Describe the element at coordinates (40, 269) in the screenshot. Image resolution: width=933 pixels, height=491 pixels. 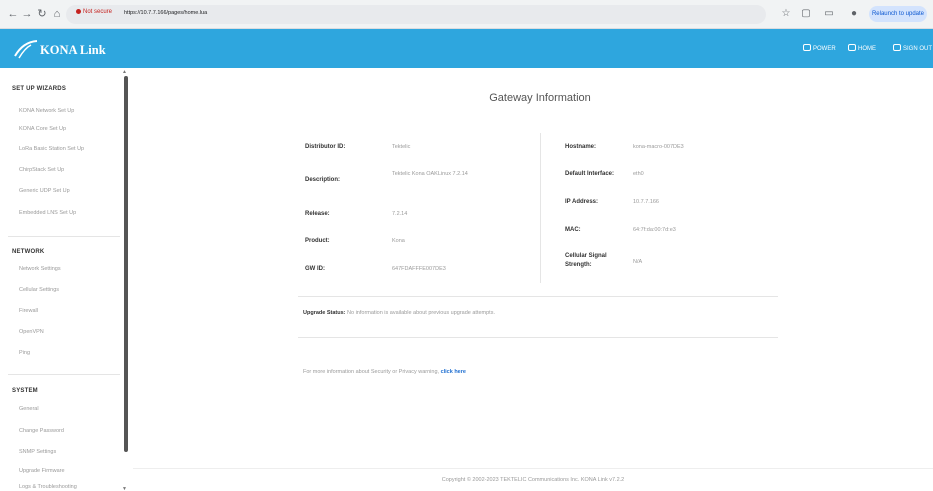
I see `sidebar-item-network-settings: Network Settings` at that location.